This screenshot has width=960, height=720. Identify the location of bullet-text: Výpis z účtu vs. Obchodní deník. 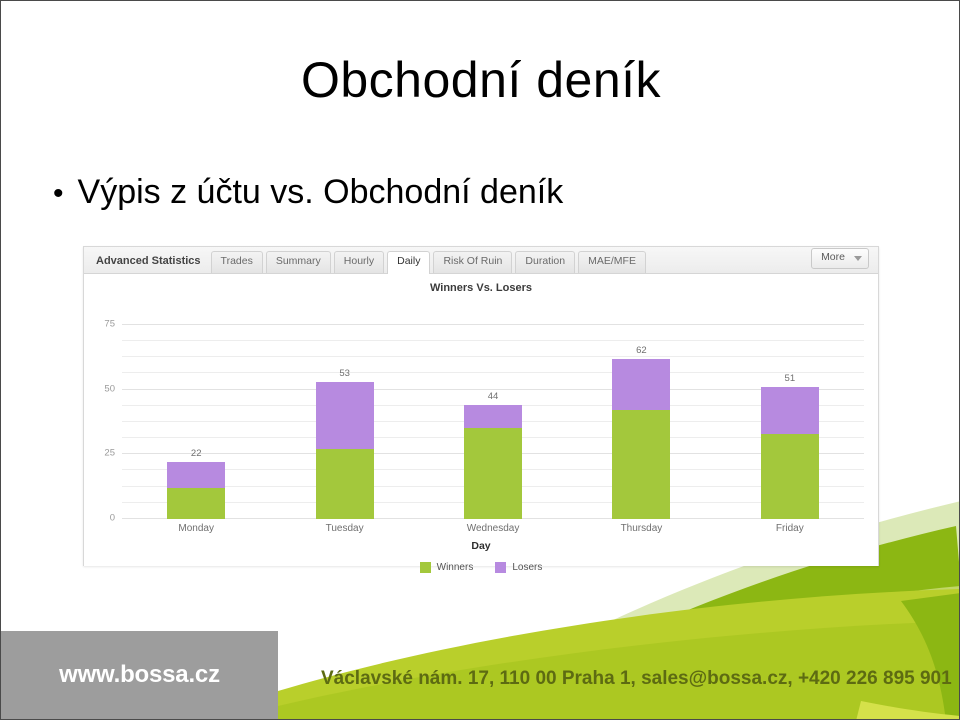
(320, 192).